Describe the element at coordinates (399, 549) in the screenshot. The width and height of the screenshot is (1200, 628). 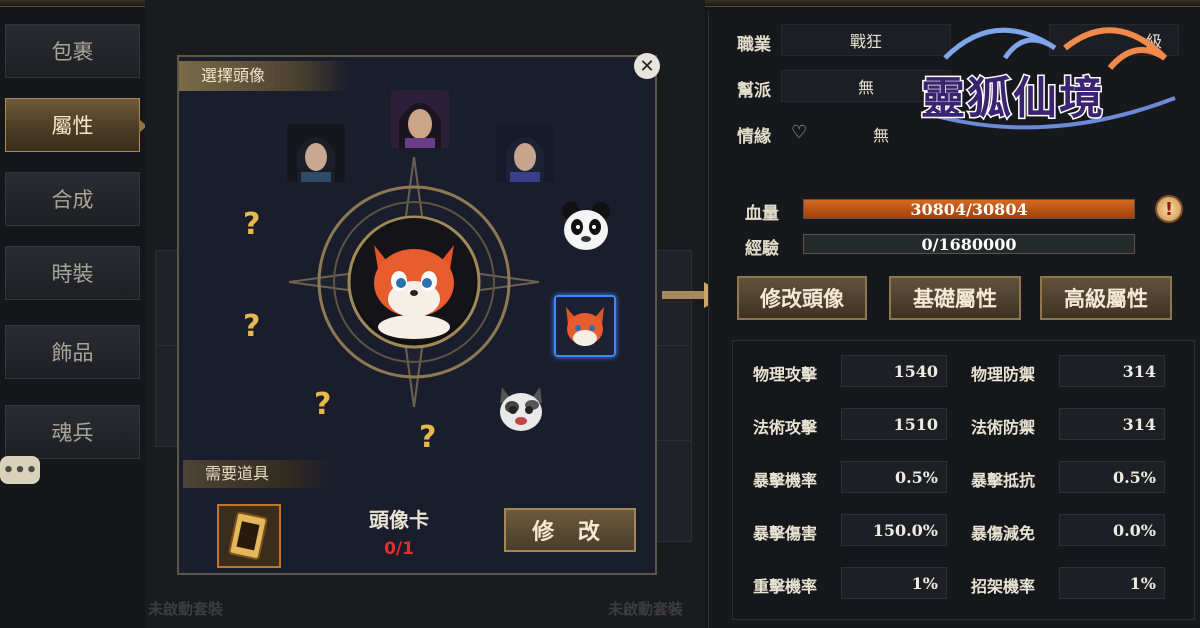
I see `required-item-count: 0/1` at that location.